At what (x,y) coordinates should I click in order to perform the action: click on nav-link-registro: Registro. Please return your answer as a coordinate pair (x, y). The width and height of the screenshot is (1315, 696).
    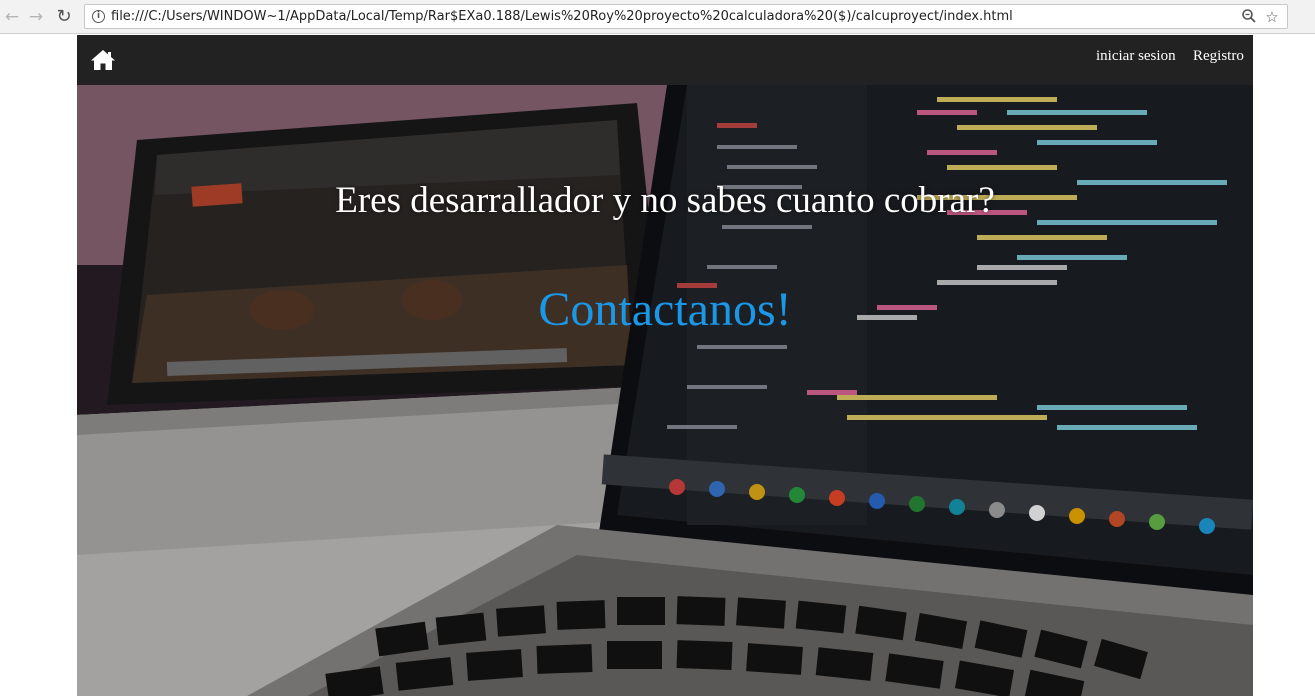
    Looking at the image, I should click on (1218, 56).